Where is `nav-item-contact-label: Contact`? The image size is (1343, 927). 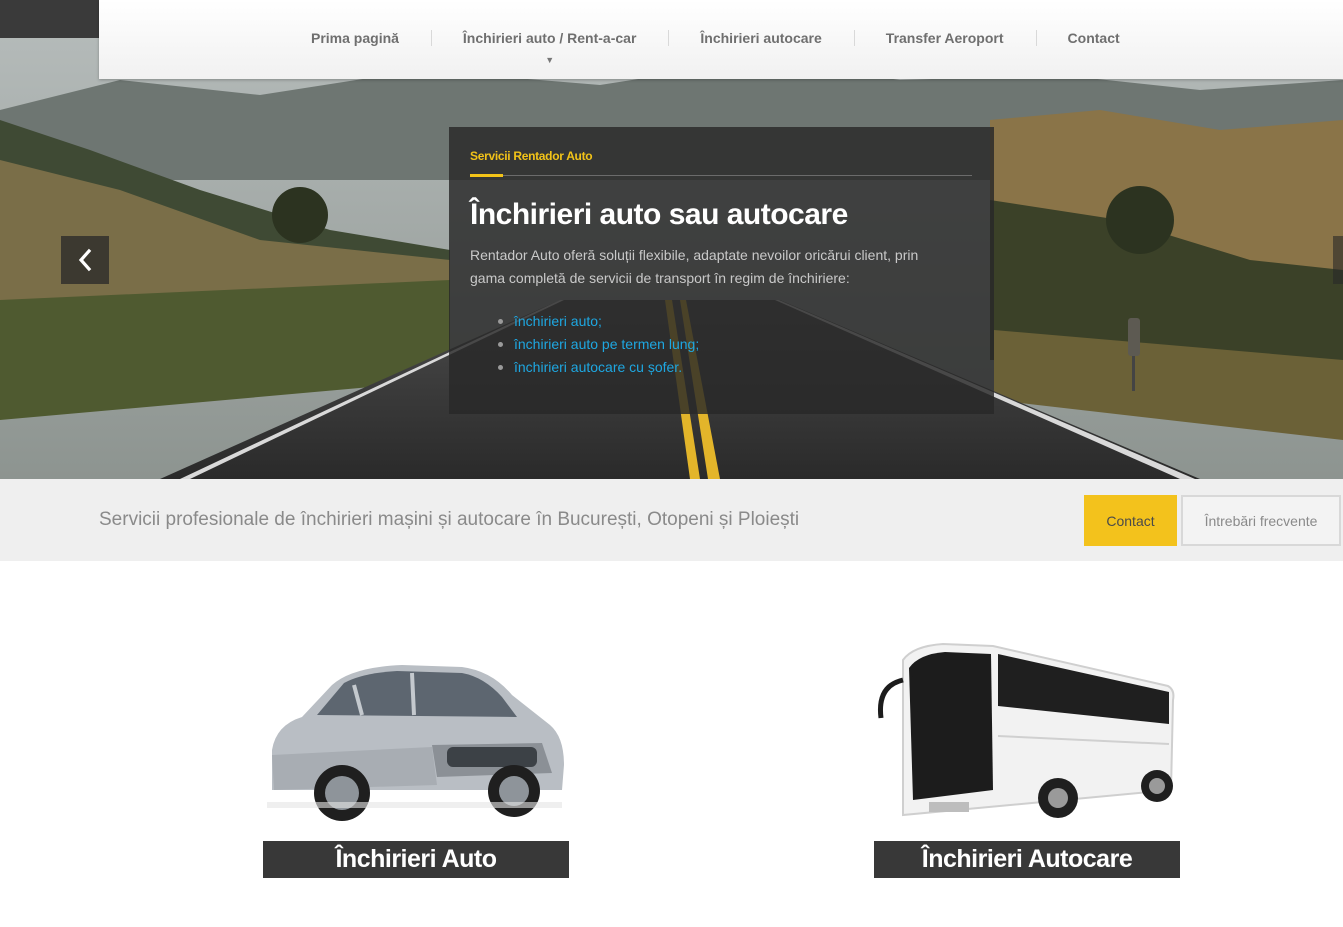 nav-item-contact-label: Contact is located at coordinates (1094, 38).